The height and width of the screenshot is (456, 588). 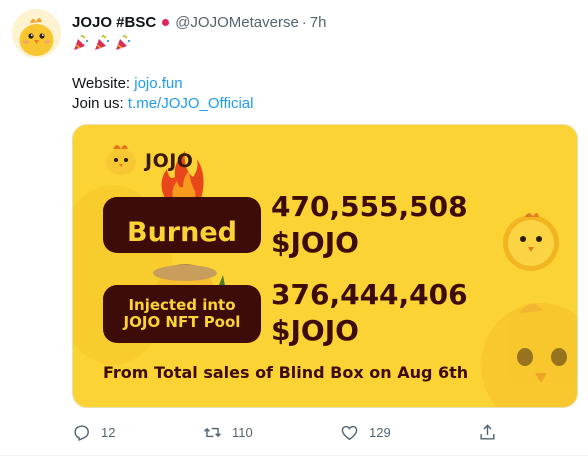 What do you see at coordinates (228, 432) in the screenshot?
I see `retweet-button: 110` at bounding box center [228, 432].